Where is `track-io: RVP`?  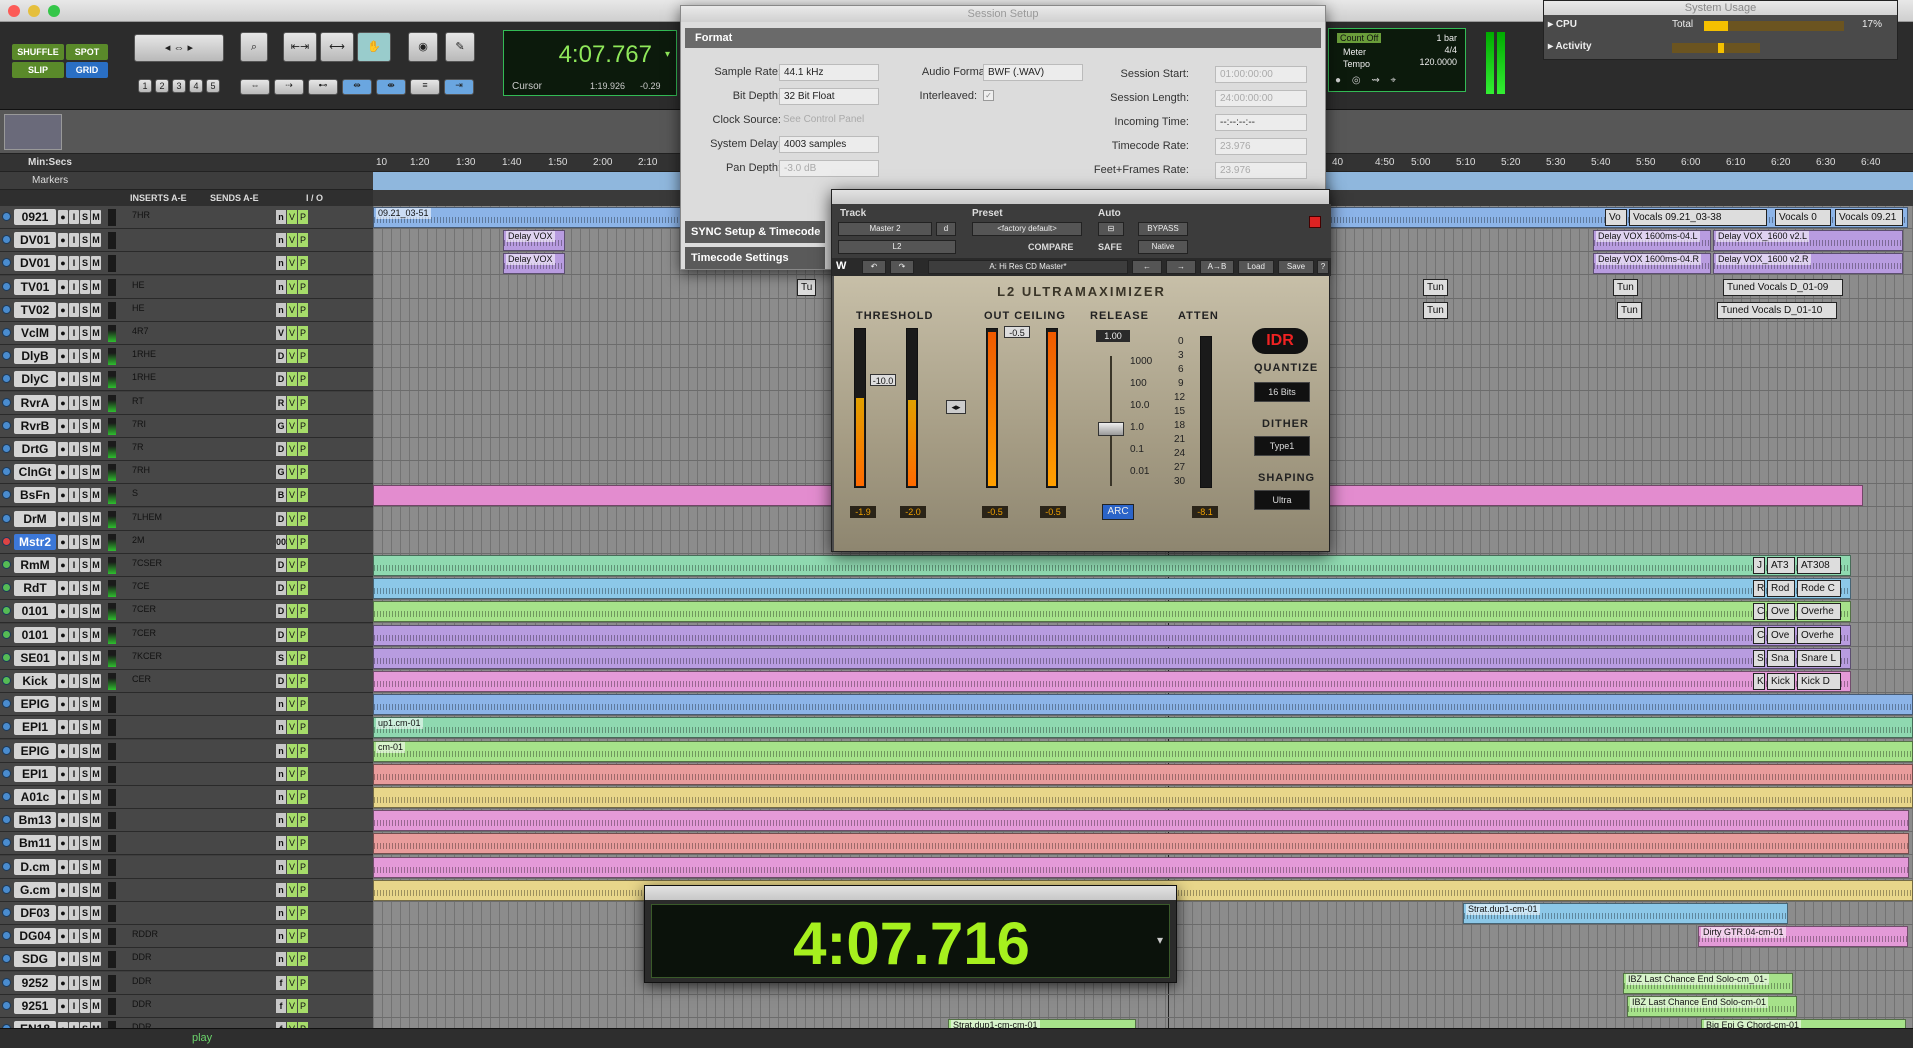 track-io: RVP is located at coordinates (292, 403).